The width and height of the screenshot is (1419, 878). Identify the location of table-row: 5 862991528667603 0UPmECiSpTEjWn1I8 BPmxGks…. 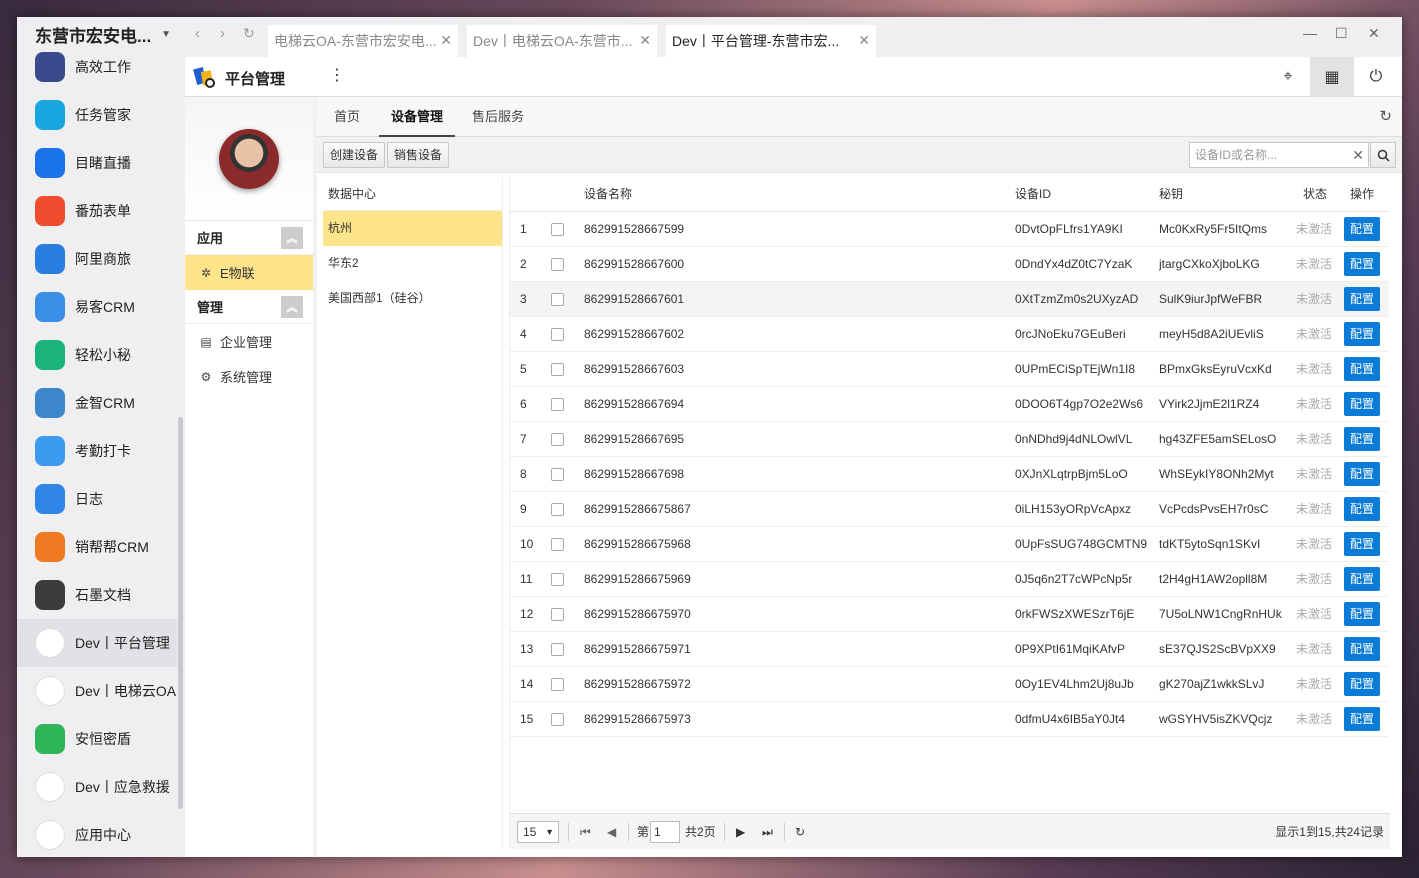
(949, 369).